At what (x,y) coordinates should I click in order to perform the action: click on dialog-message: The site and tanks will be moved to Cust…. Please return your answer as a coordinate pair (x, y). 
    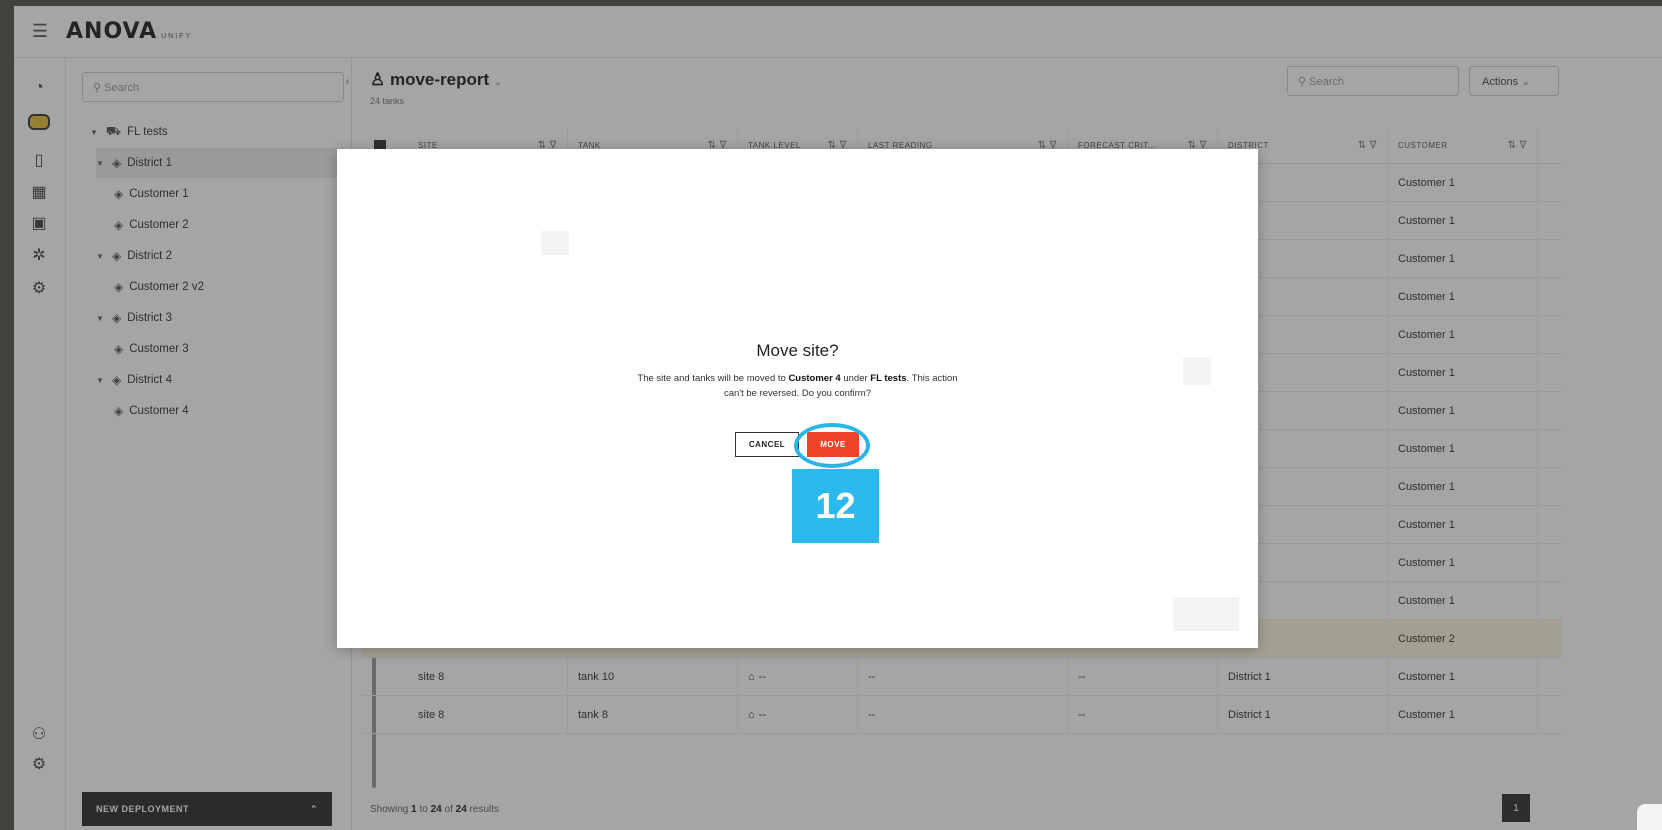
    Looking at the image, I should click on (797, 386).